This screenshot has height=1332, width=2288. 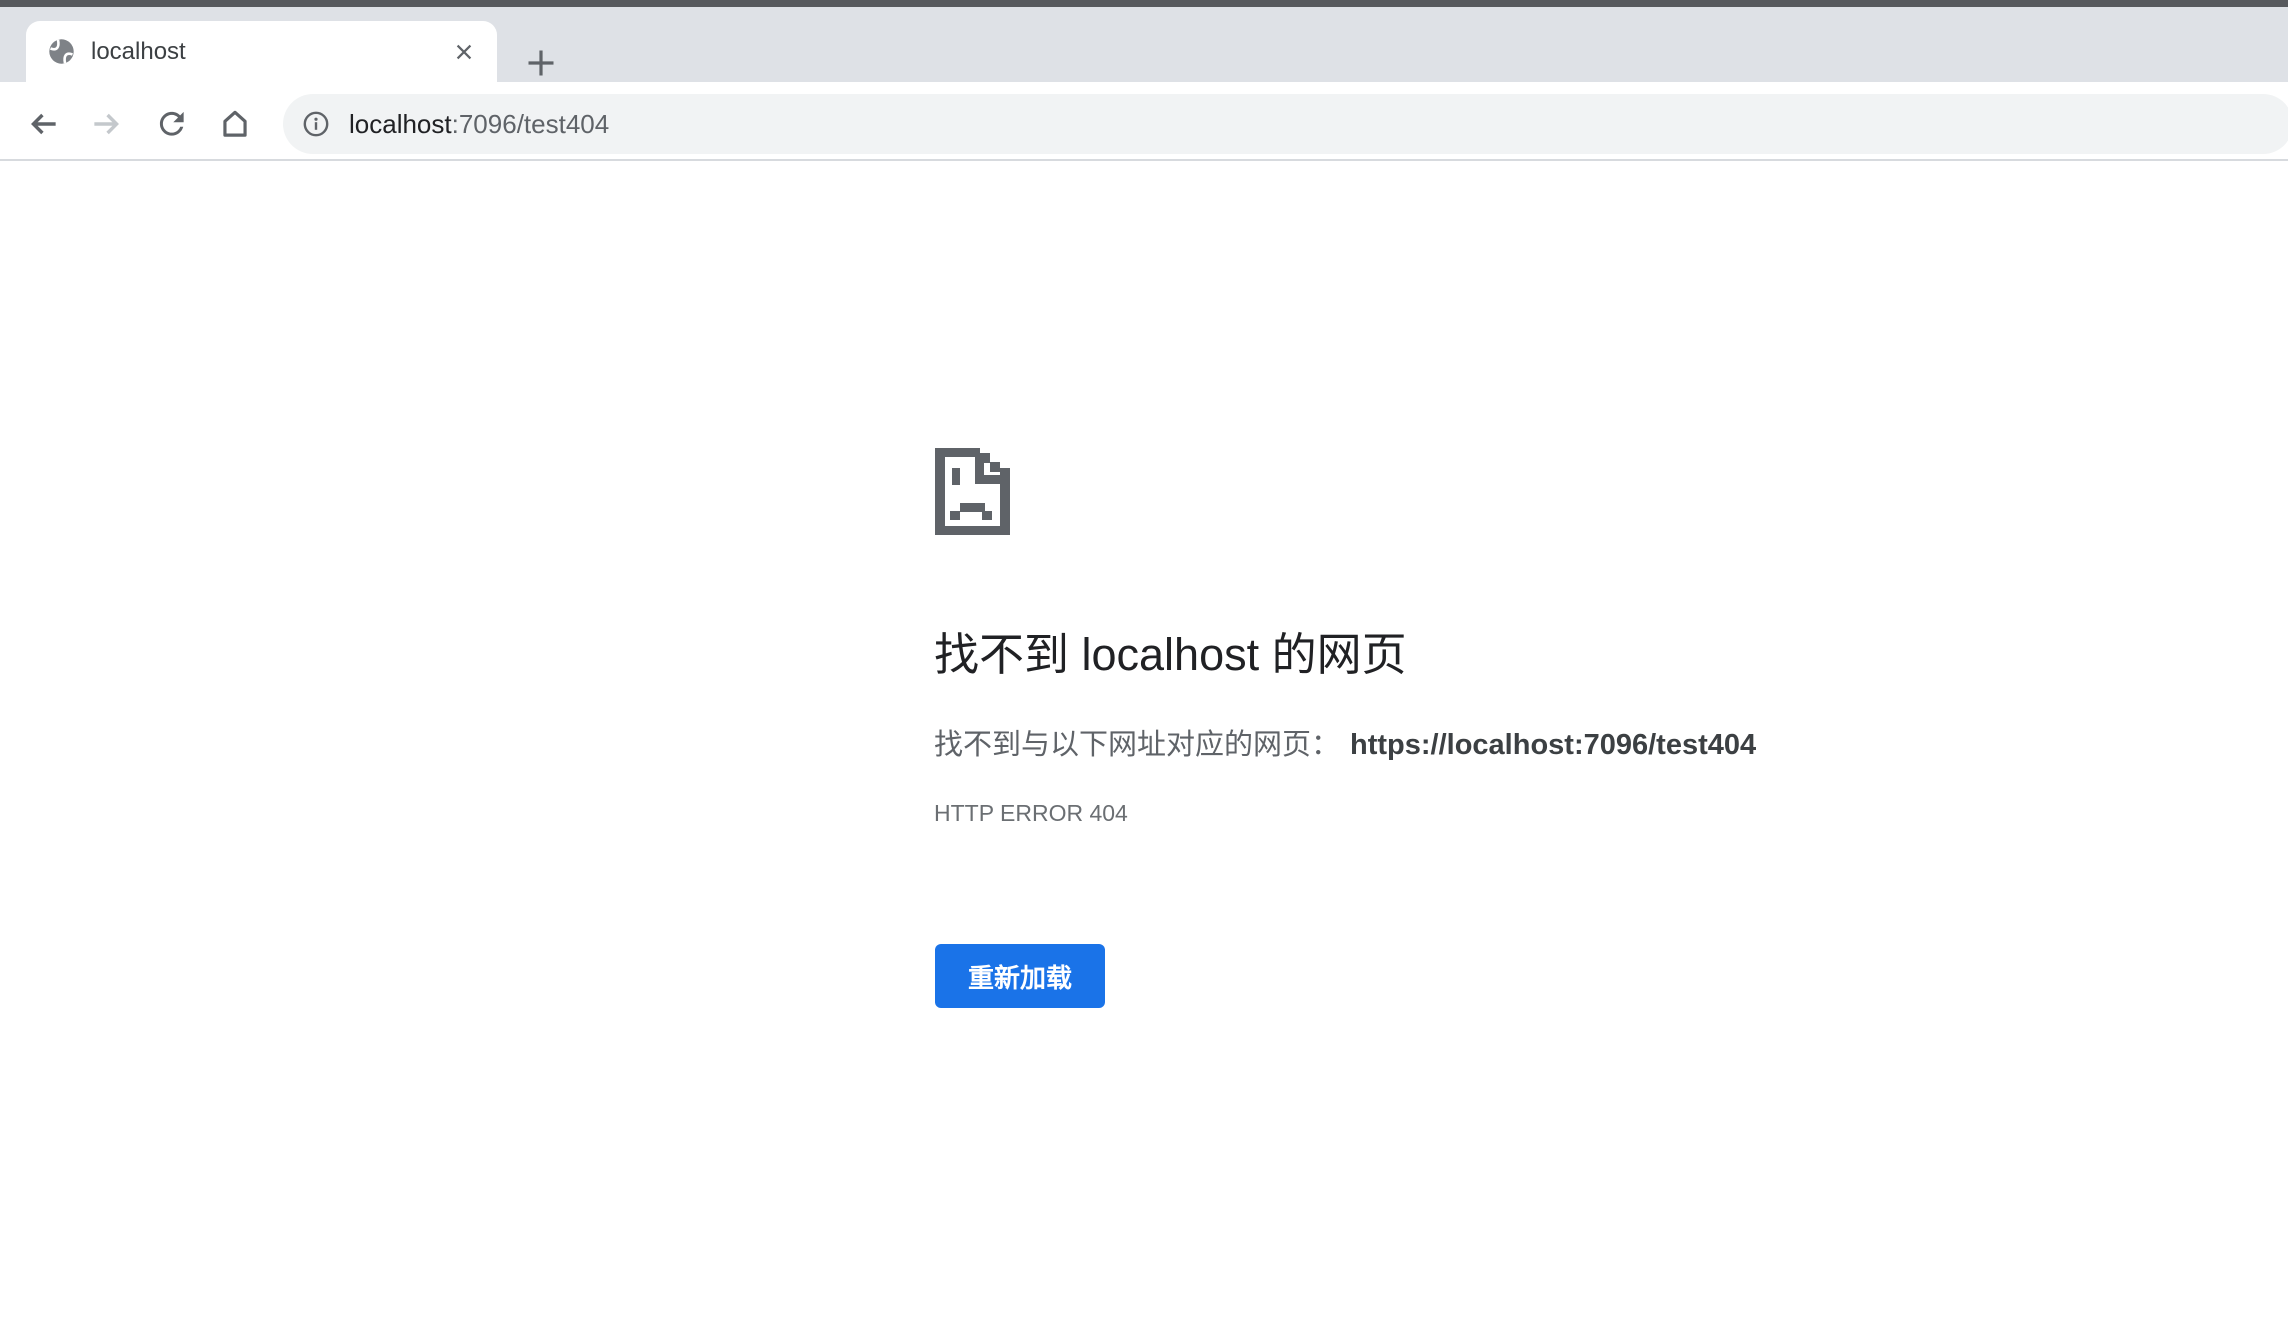 I want to click on tab-close-button, so click(x=464, y=52).